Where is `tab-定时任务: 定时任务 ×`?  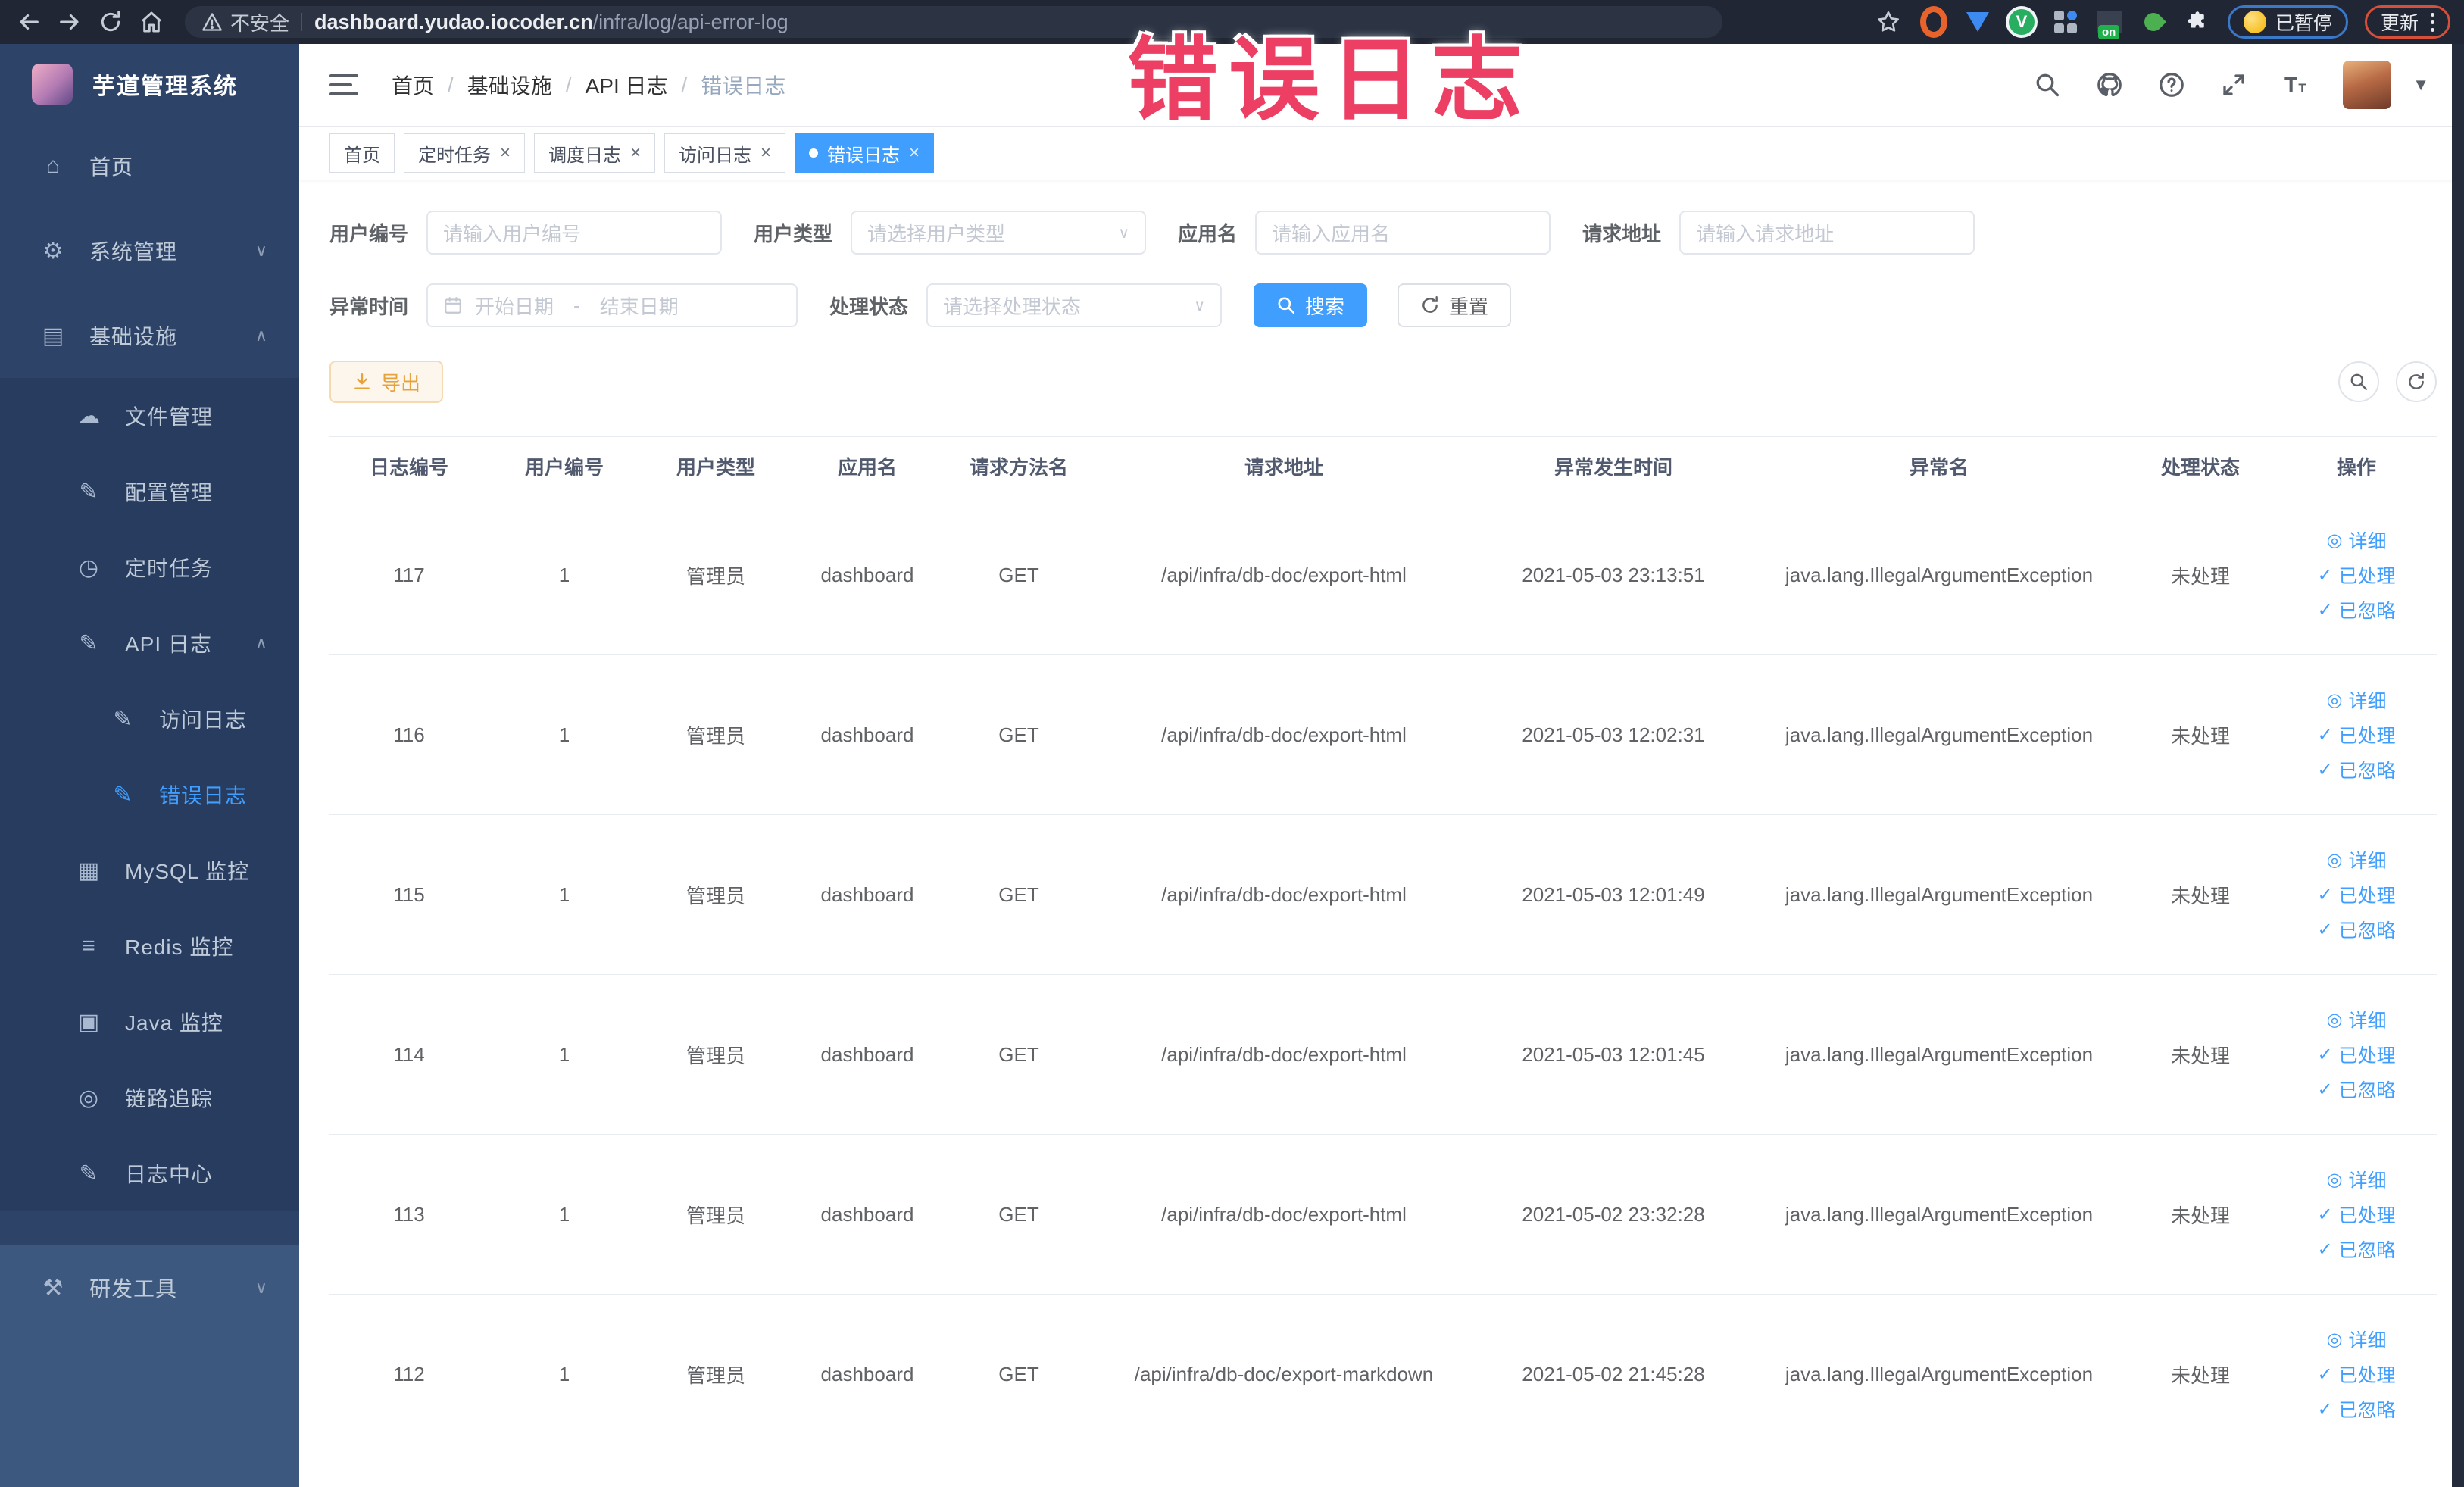 tab-定时任务: 定时任务 × is located at coordinates (465, 153).